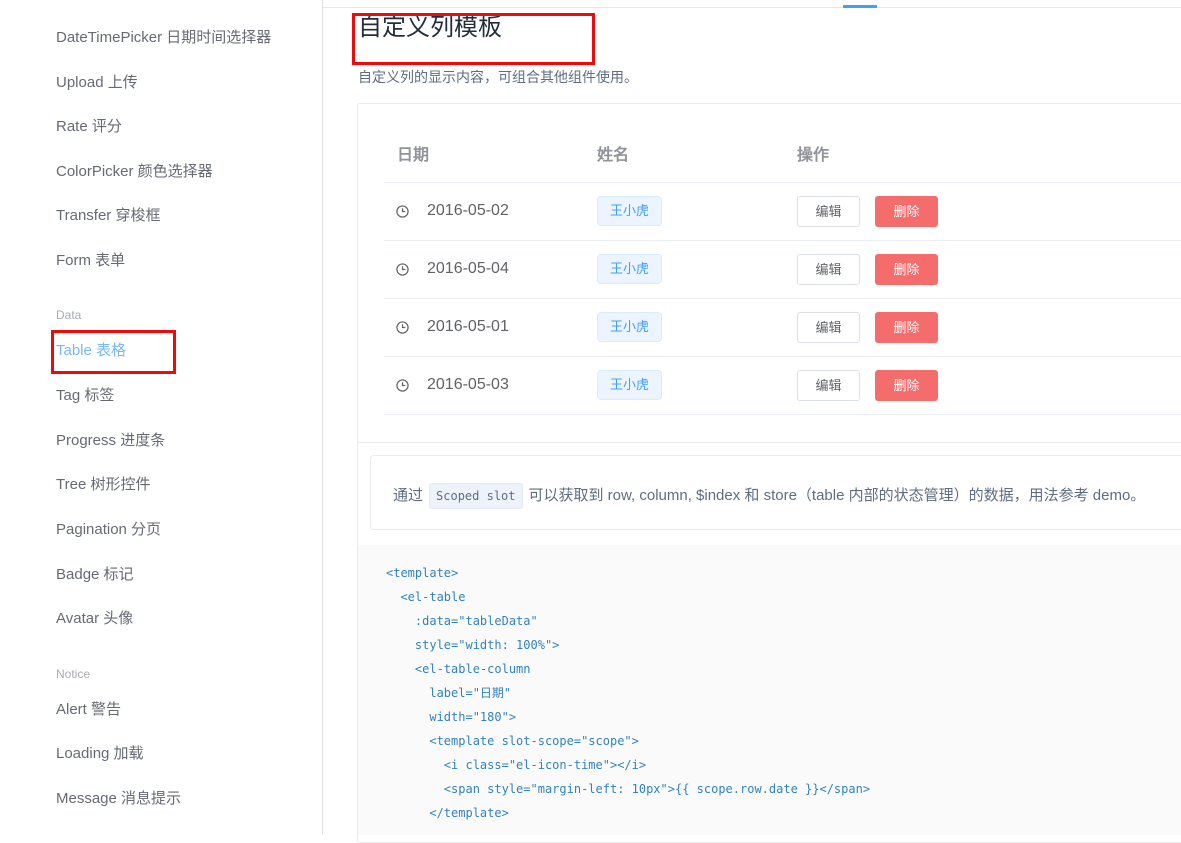  What do you see at coordinates (408, 495) in the screenshot?
I see `tip-prefix: 通过` at bounding box center [408, 495].